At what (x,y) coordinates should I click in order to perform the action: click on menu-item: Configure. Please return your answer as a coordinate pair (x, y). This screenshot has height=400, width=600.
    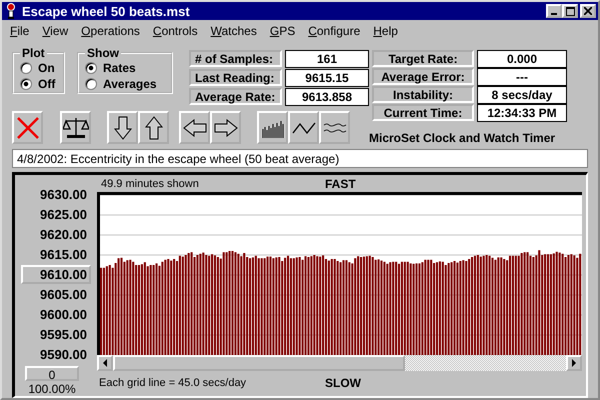
    Looking at the image, I should click on (334, 33).